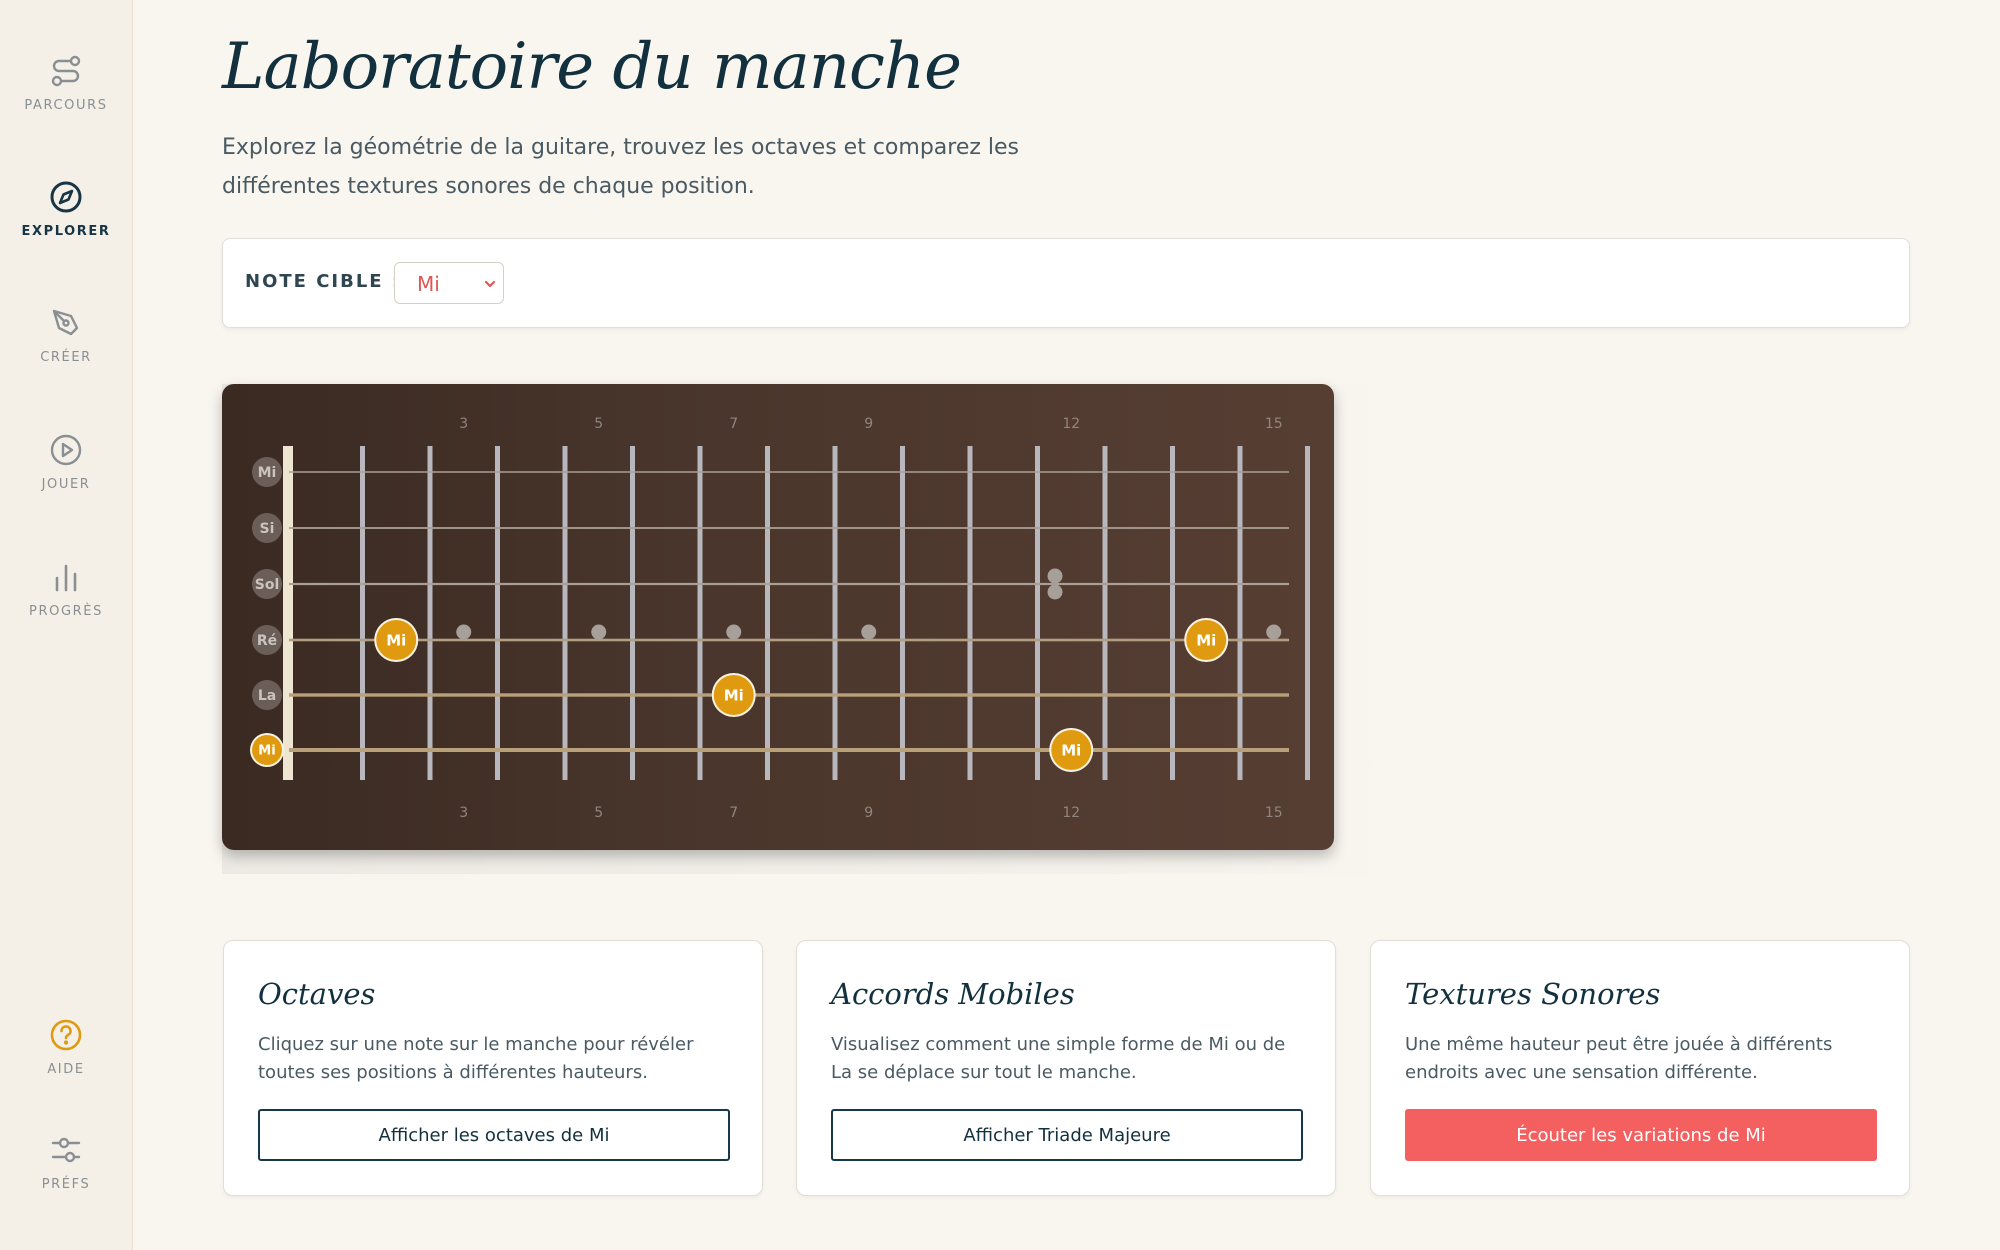 The image size is (2000, 1250). I want to click on bar-chart-icon, so click(66, 578).